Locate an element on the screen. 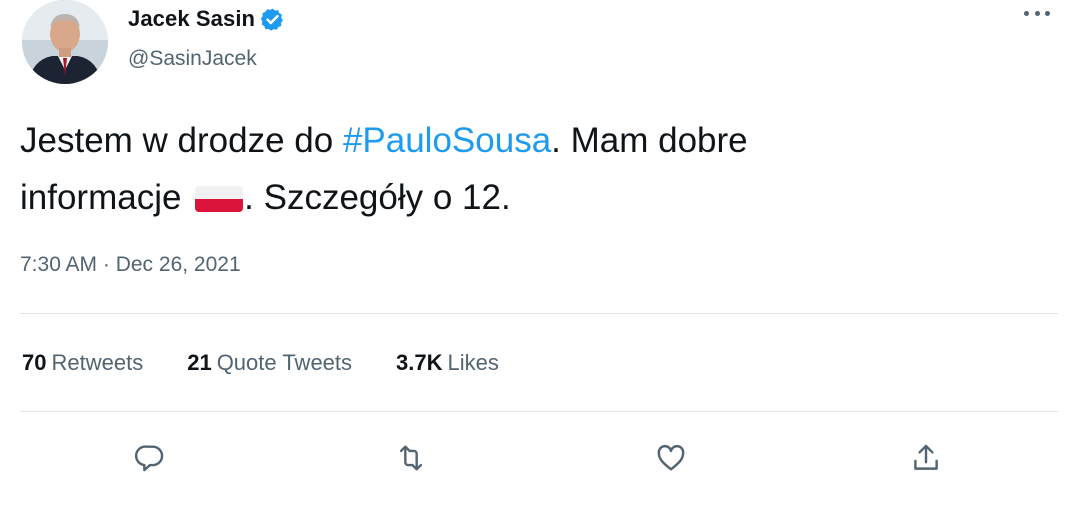 Image resolution: width=1072 pixels, height=514 pixels. author-display-name: Jacek Sasin is located at coordinates (191, 19).